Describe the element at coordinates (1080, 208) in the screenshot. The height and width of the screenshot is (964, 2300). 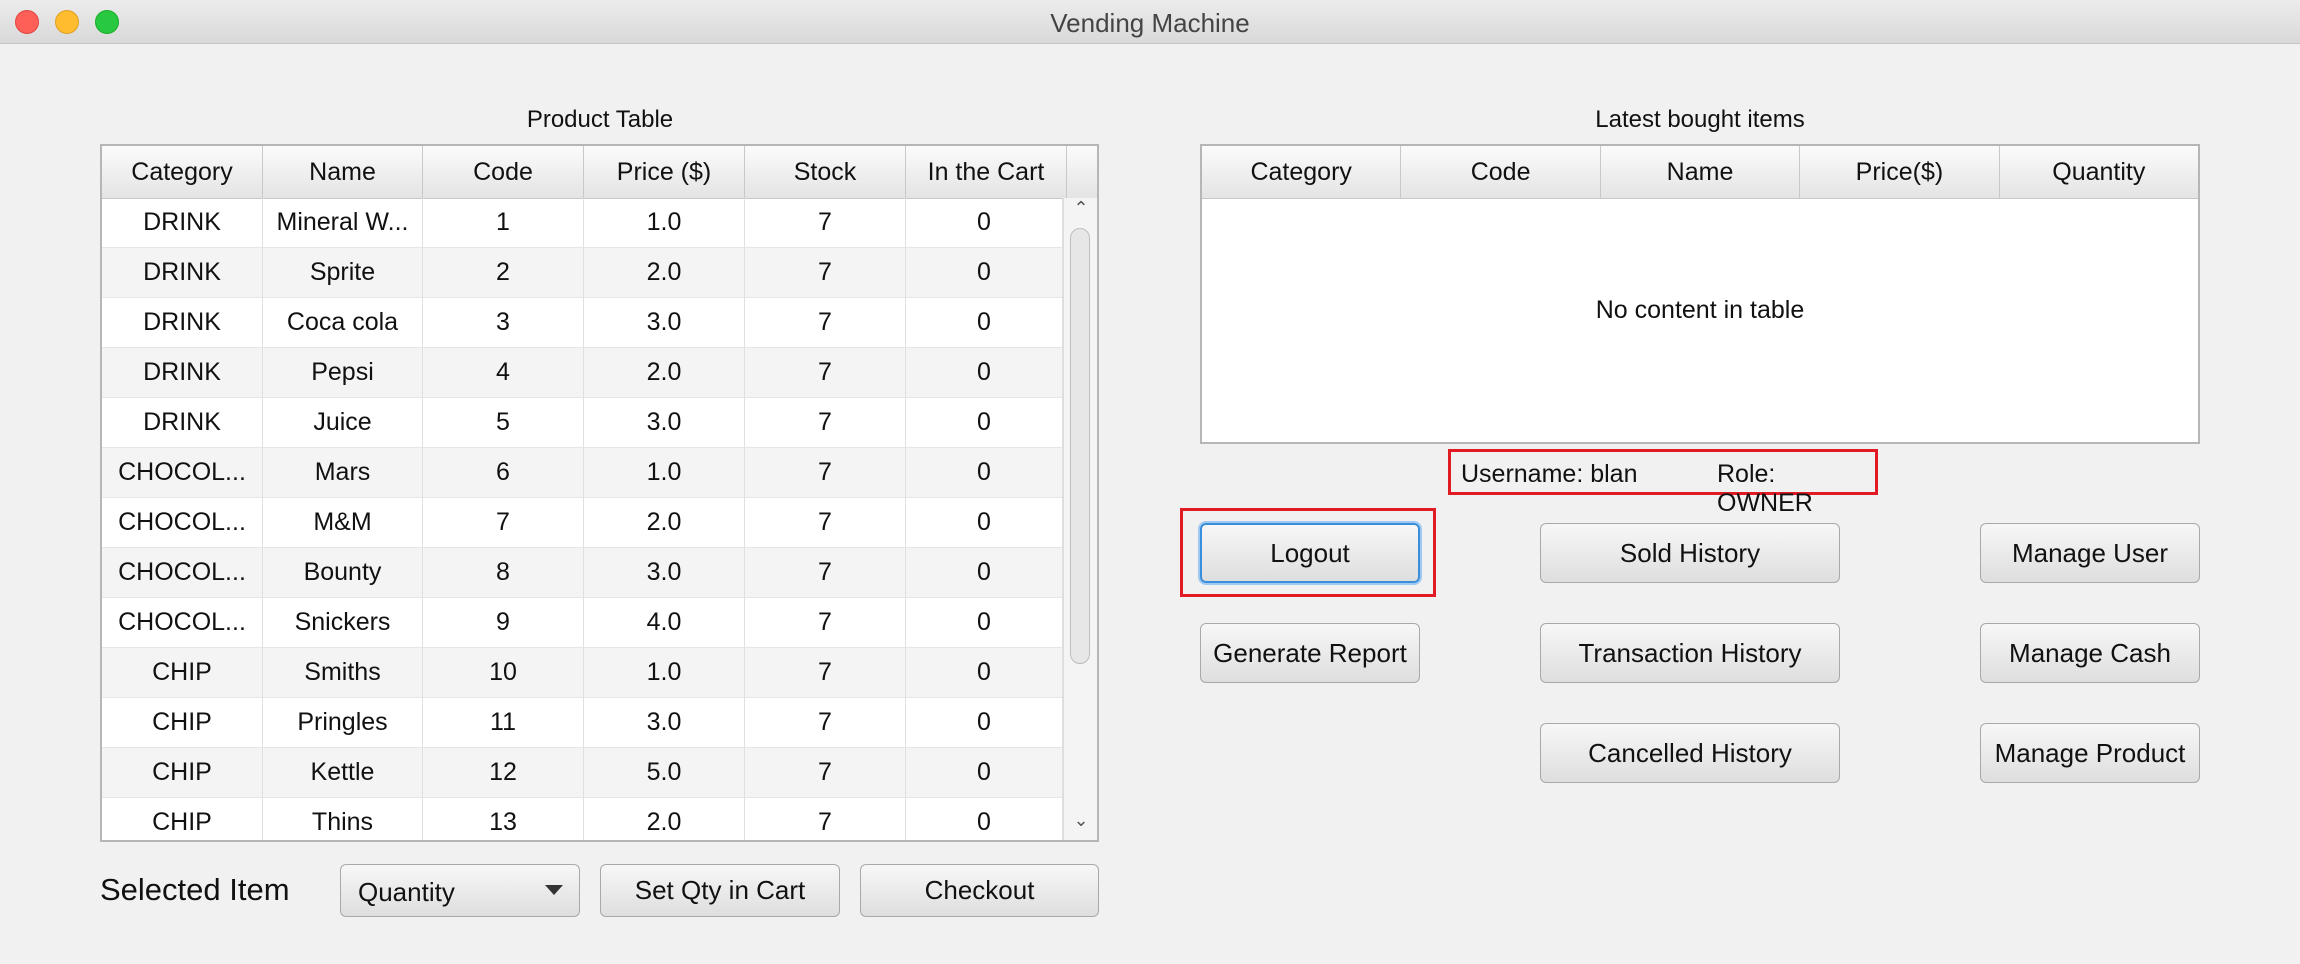
I see `chevron-up-icon: ⌃` at that location.